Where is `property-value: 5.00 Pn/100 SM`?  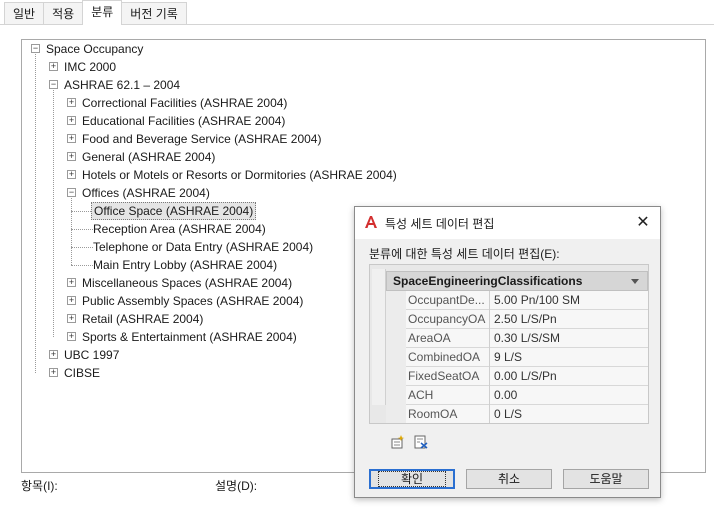
property-value: 5.00 Pn/100 SM is located at coordinates (536, 300).